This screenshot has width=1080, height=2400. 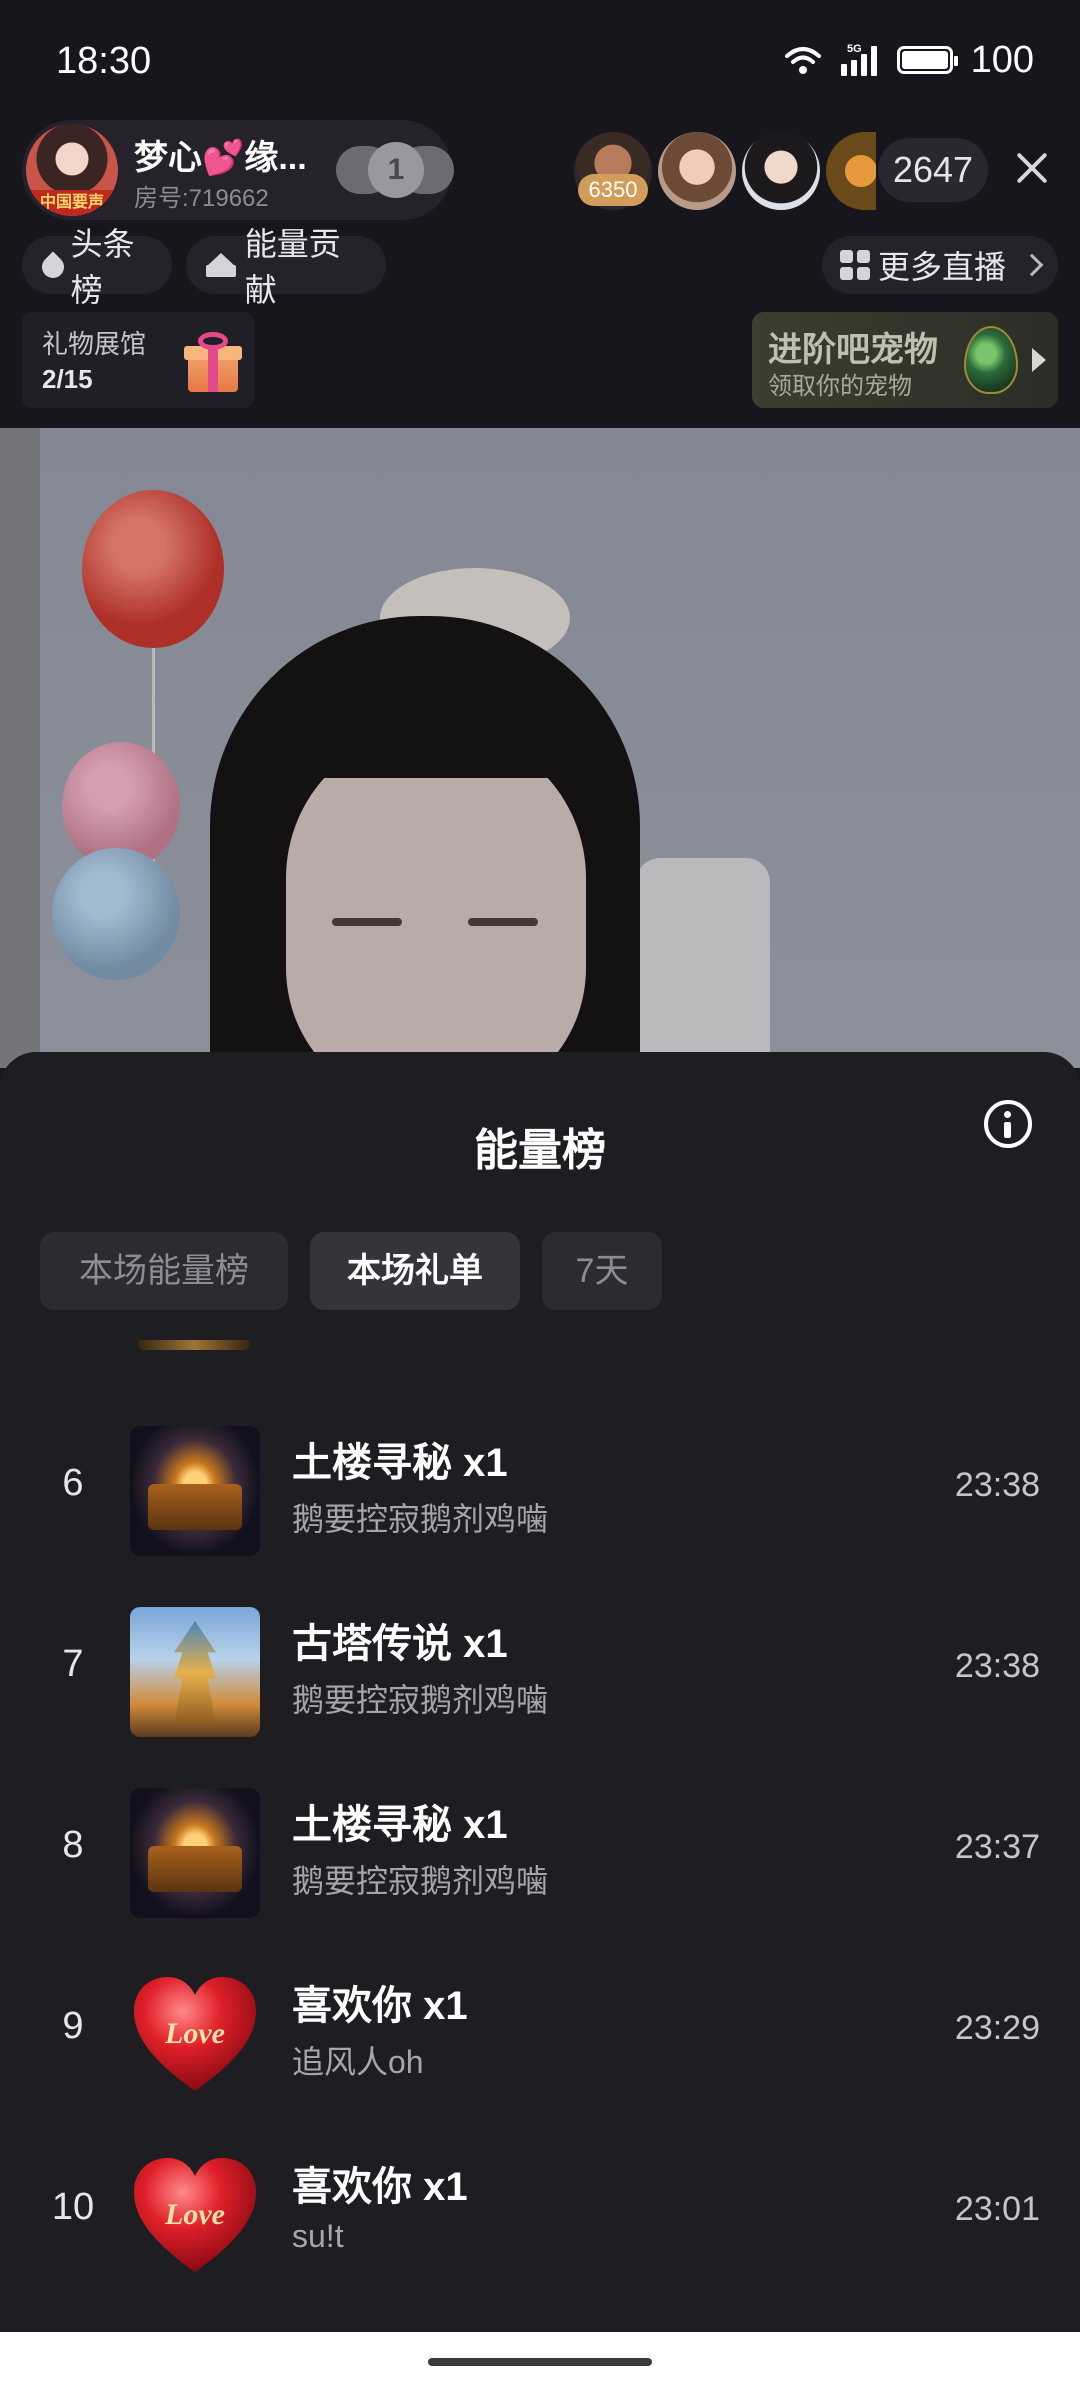 What do you see at coordinates (220, 265) in the screenshot?
I see `crown-icon` at bounding box center [220, 265].